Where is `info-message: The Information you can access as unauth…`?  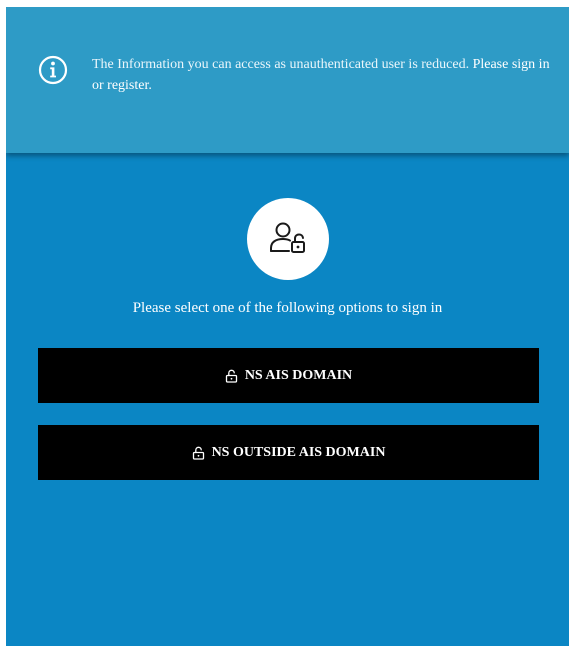 info-message: The Information you can access as unauth… is located at coordinates (327, 75).